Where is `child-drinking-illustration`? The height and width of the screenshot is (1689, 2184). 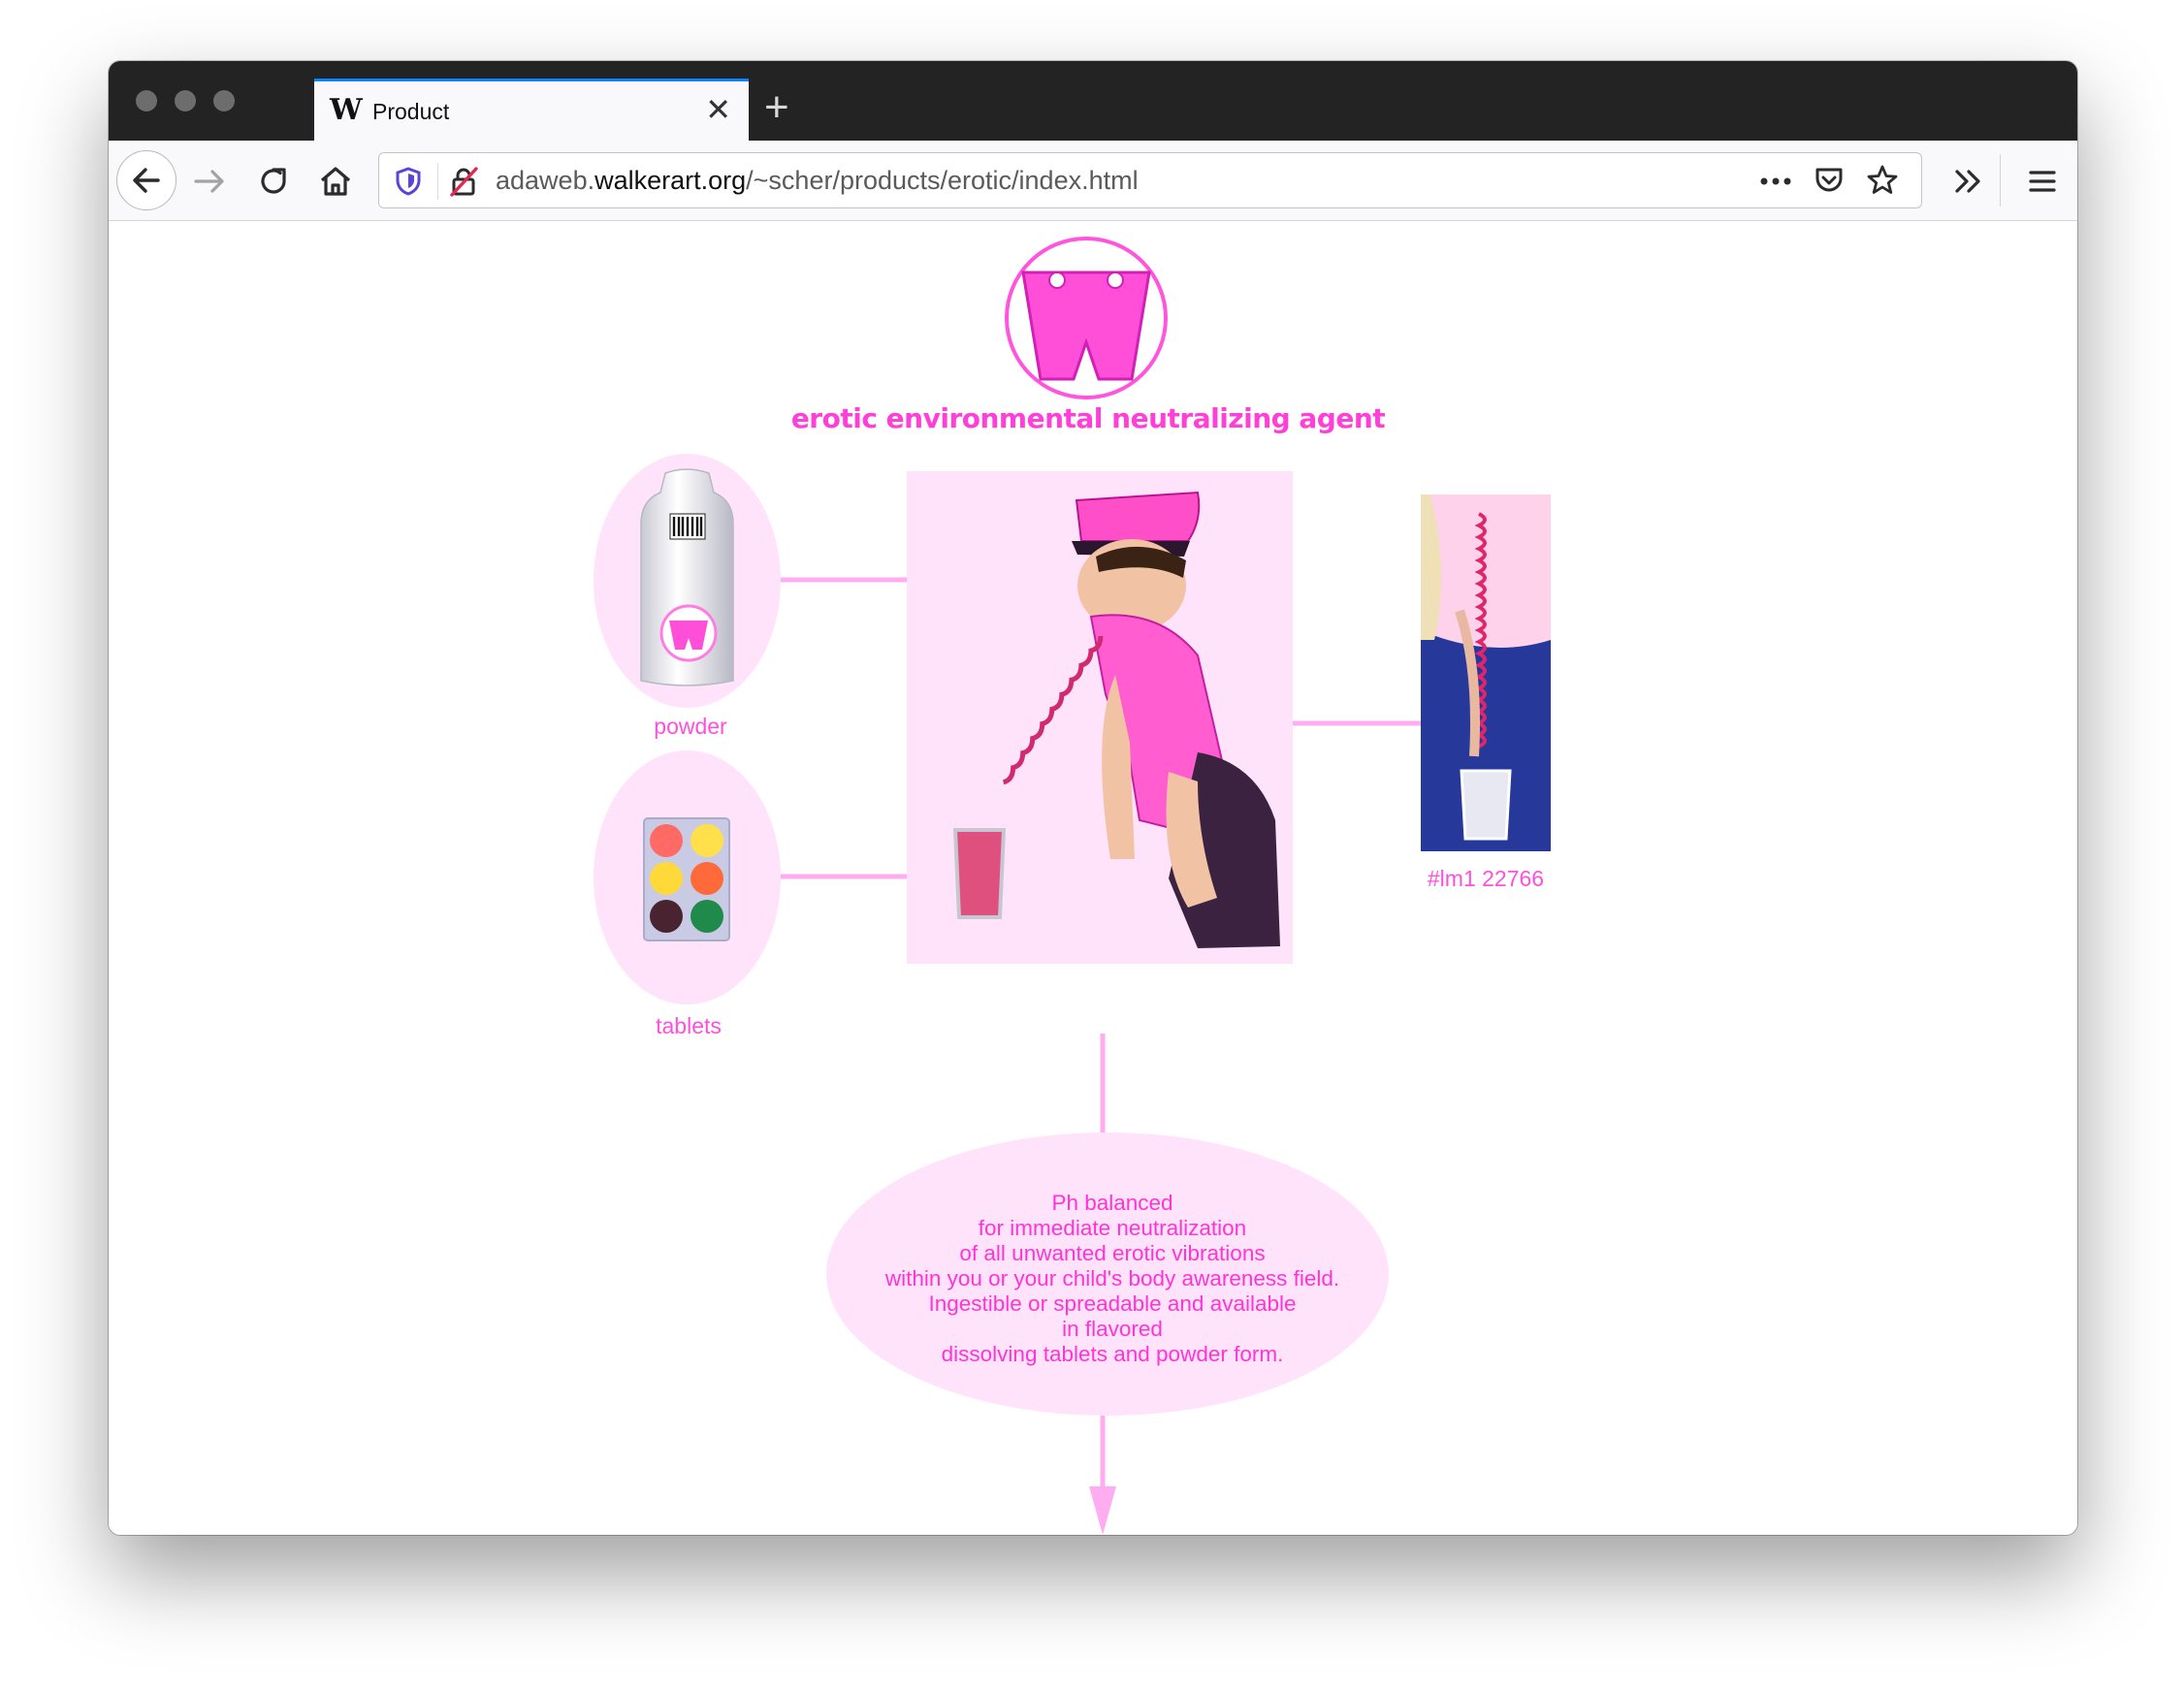 child-drinking-illustration is located at coordinates (1116, 719).